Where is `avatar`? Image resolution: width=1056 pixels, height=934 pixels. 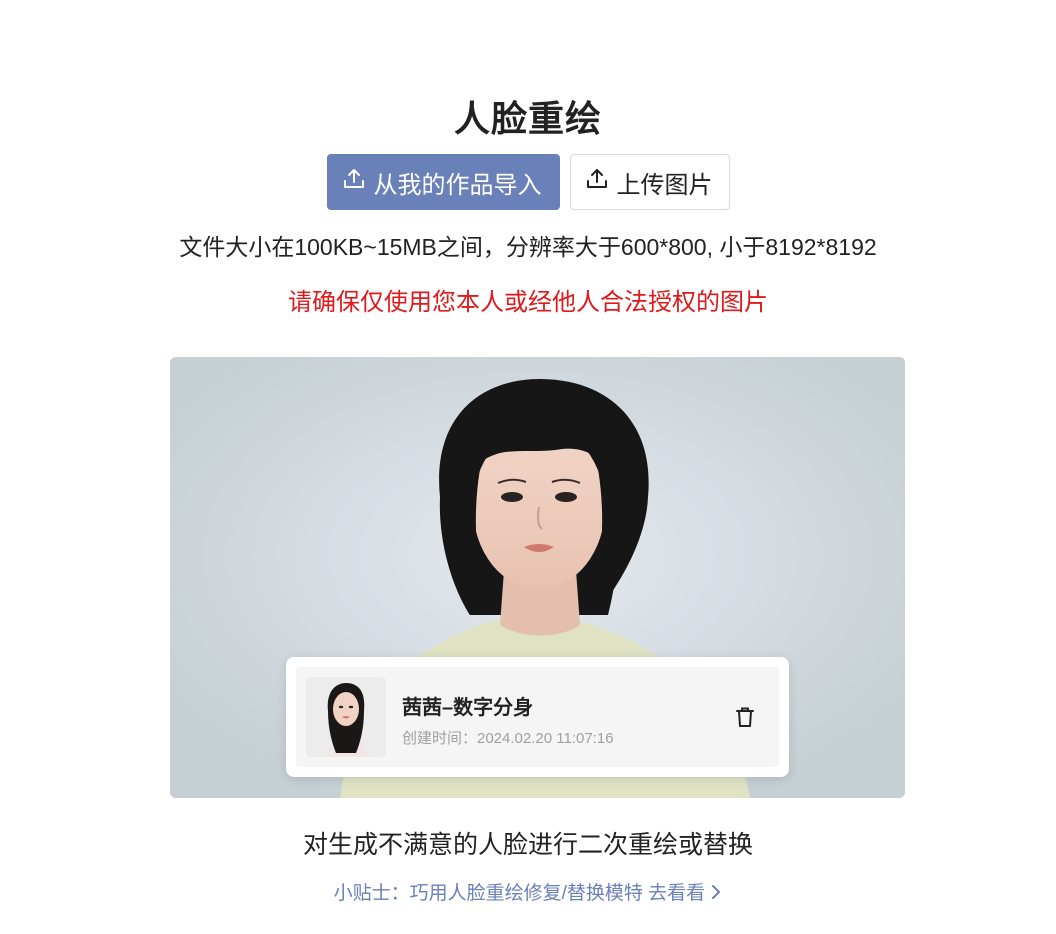 avatar is located at coordinates (346, 717).